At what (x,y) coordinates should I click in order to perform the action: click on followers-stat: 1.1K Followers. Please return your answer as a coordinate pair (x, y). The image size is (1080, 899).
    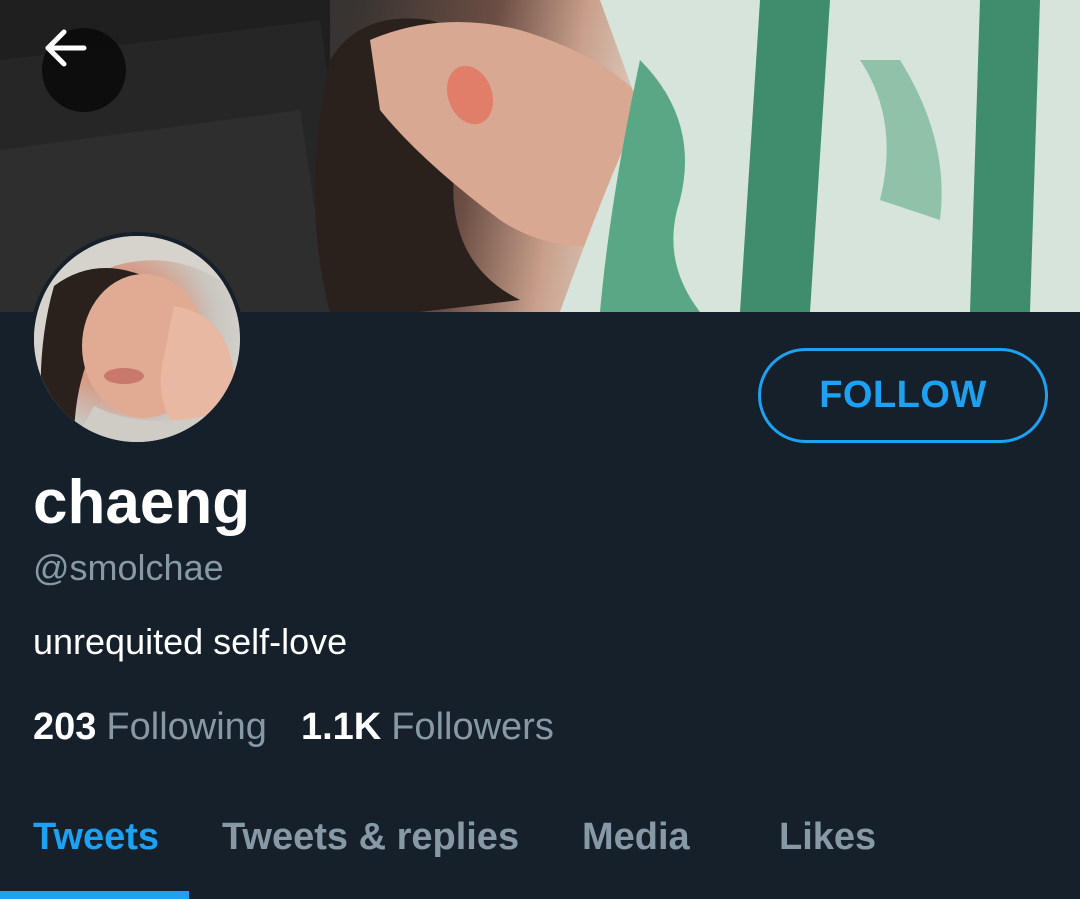
    Looking at the image, I should click on (427, 727).